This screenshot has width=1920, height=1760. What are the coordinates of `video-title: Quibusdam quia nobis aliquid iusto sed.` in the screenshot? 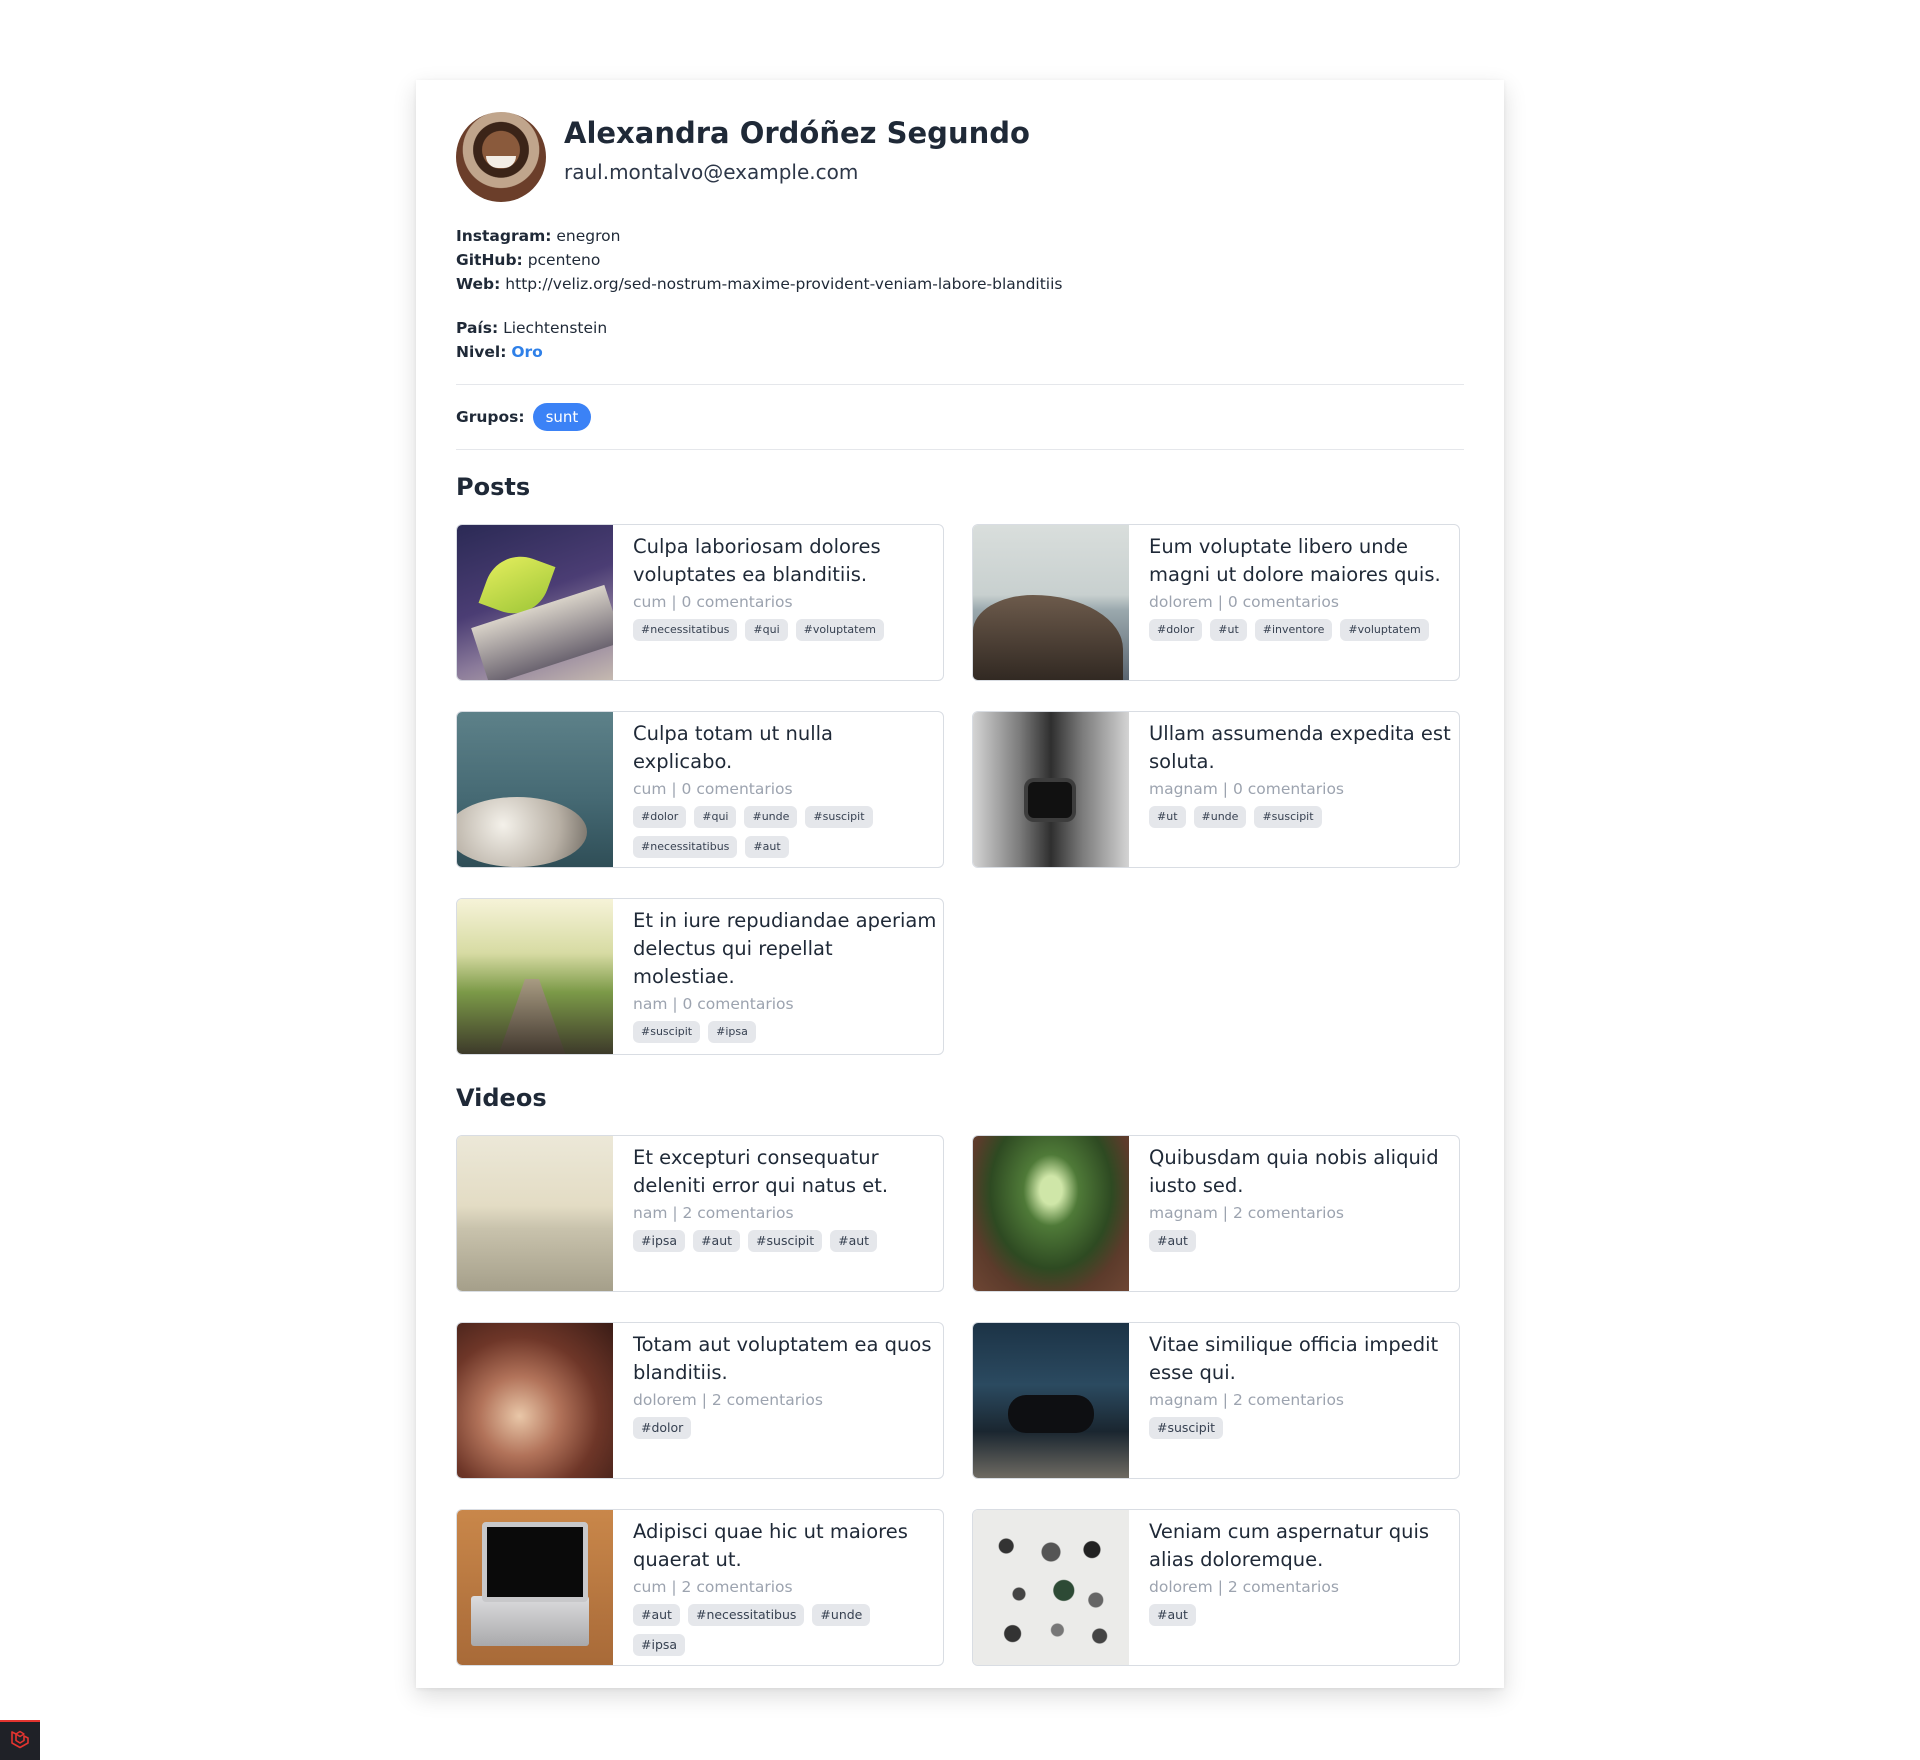 It's located at (1301, 1172).